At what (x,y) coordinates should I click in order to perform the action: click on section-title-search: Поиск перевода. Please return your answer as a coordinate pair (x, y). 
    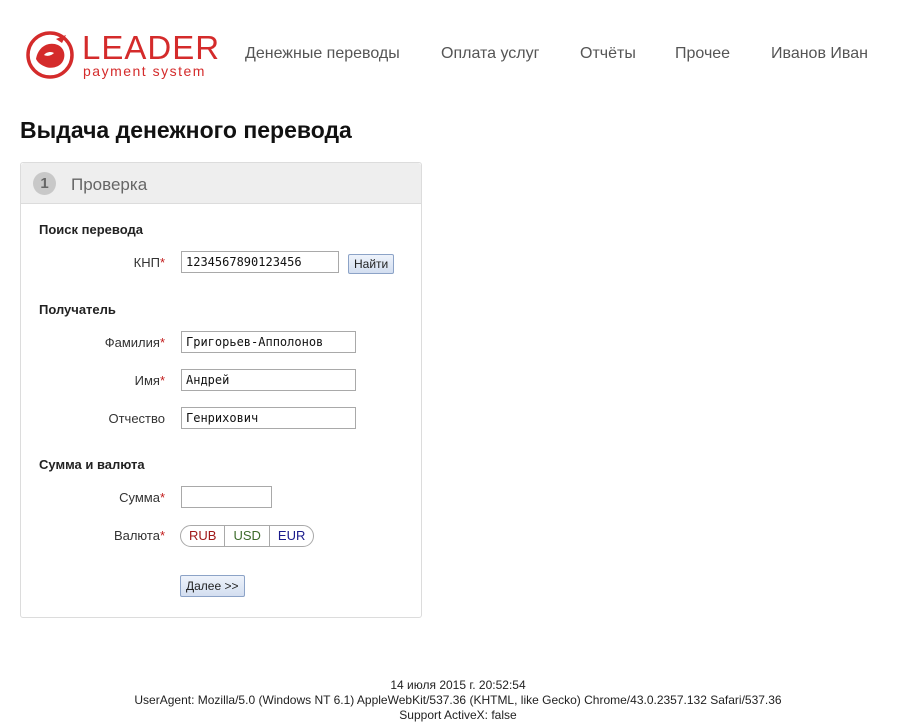
    Looking at the image, I should click on (91, 229).